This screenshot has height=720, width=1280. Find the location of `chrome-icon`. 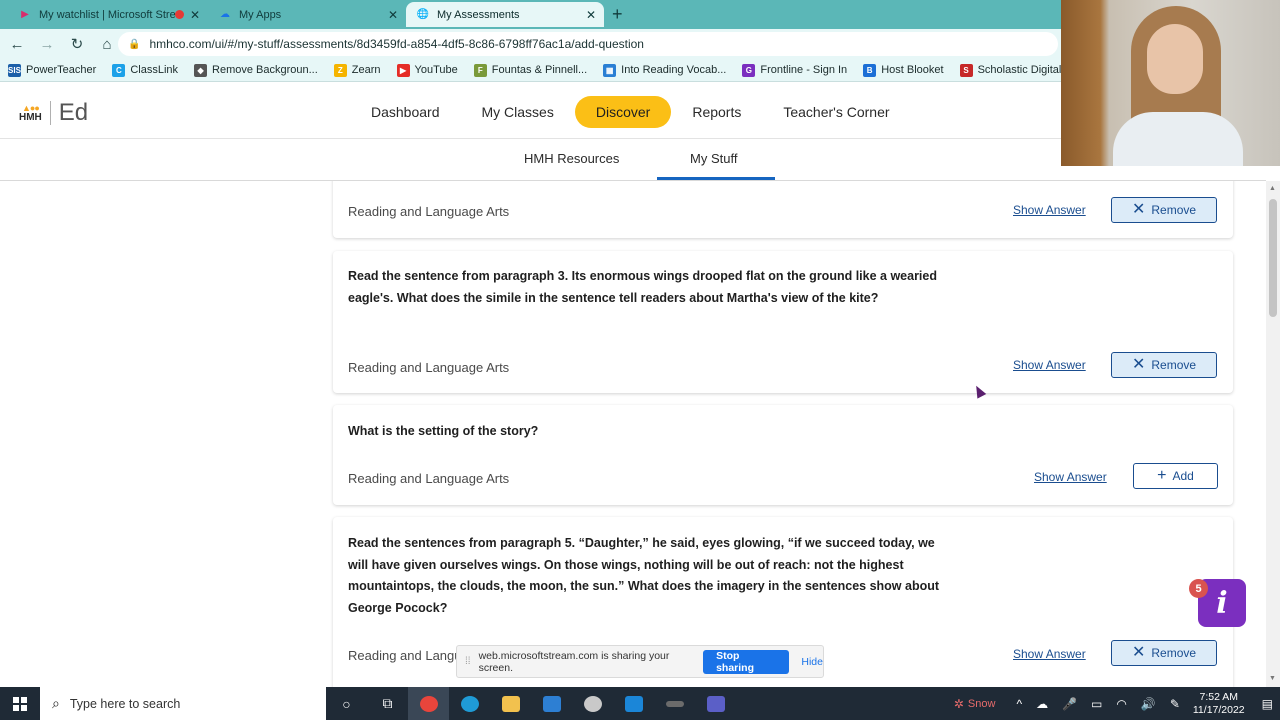

chrome-icon is located at coordinates (428, 703).